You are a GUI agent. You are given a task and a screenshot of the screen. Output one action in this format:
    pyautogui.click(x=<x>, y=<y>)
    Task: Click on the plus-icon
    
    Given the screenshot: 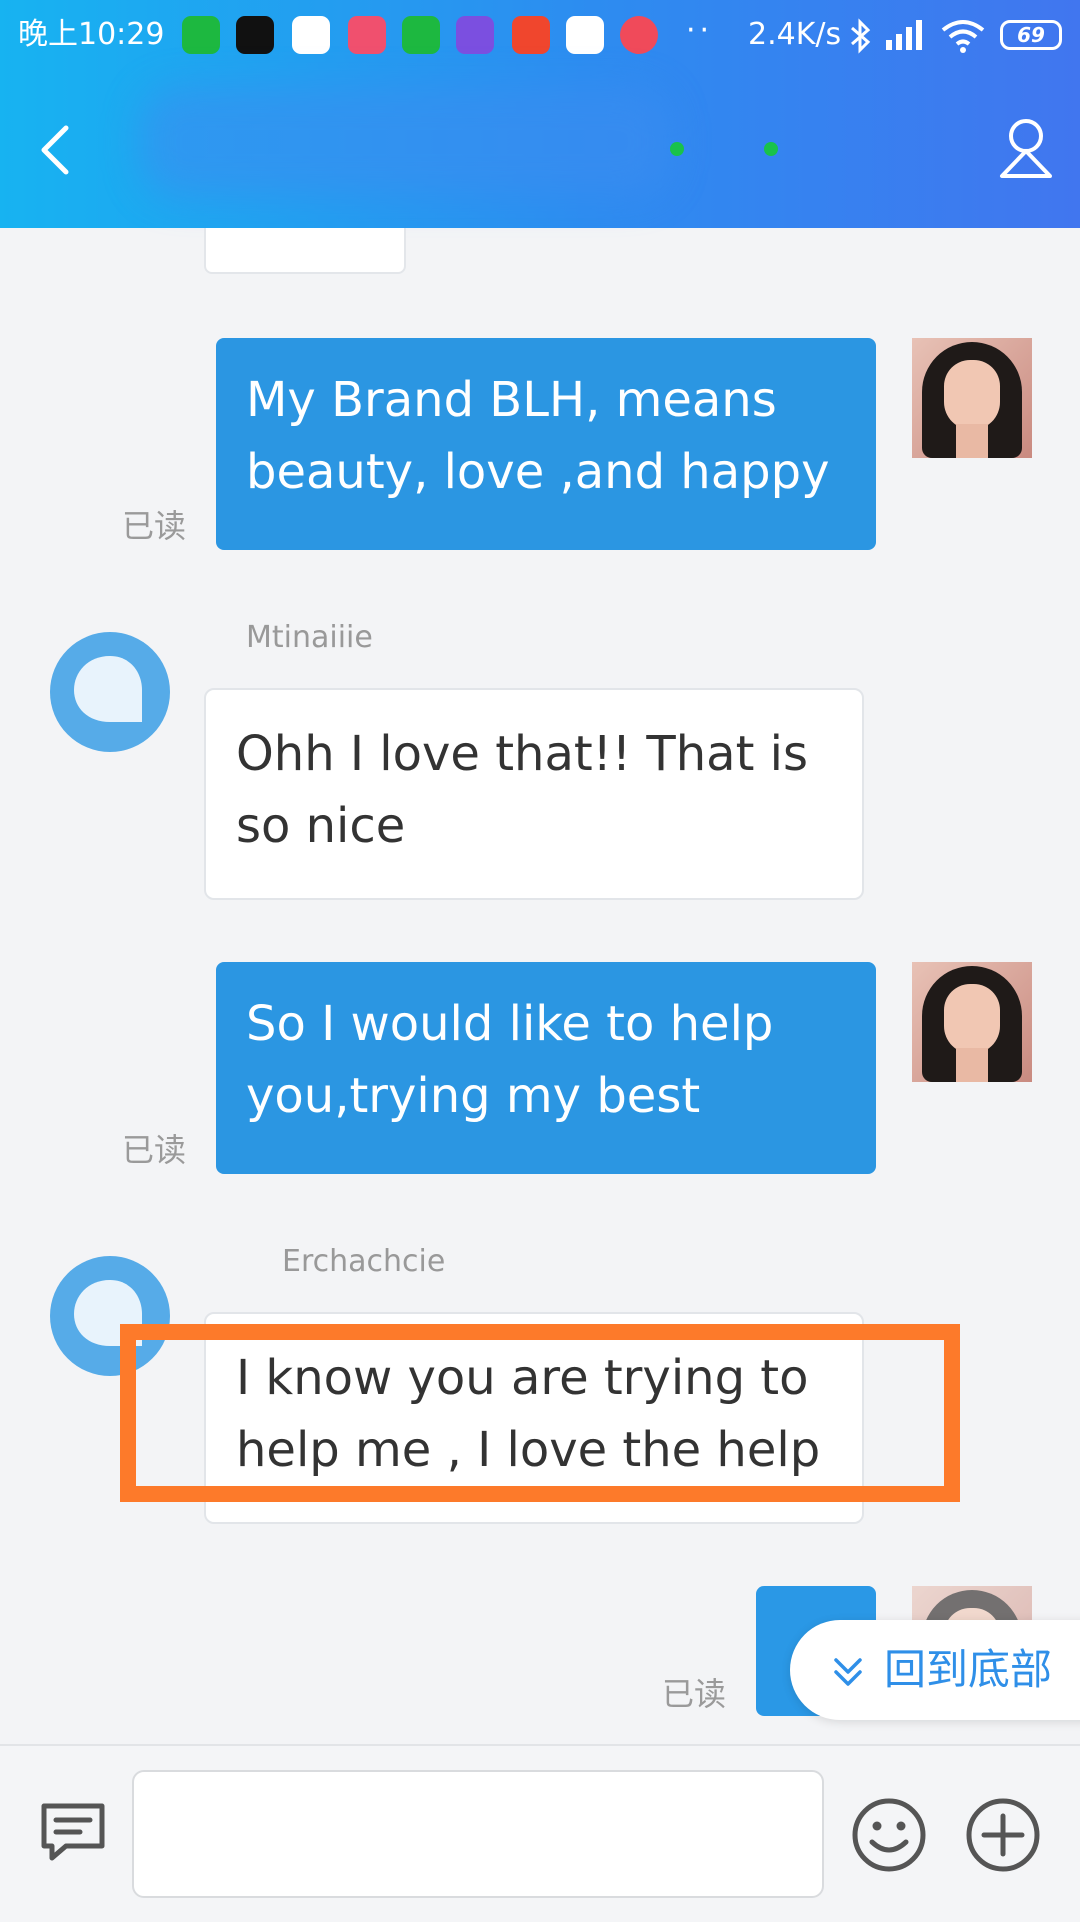 What is the action you would take?
    pyautogui.click(x=1003, y=1835)
    